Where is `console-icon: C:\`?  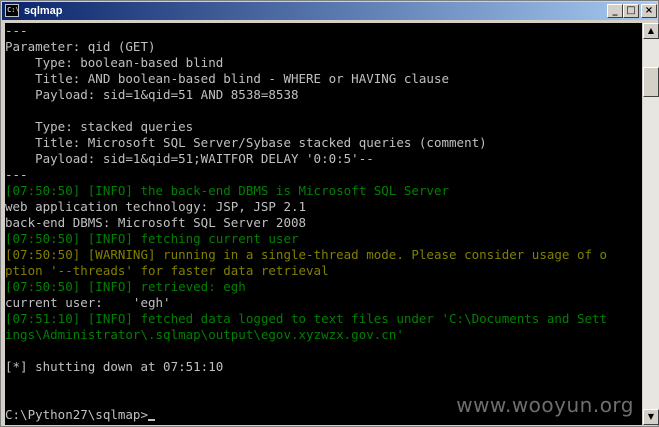 console-icon: C:\ is located at coordinates (12, 10).